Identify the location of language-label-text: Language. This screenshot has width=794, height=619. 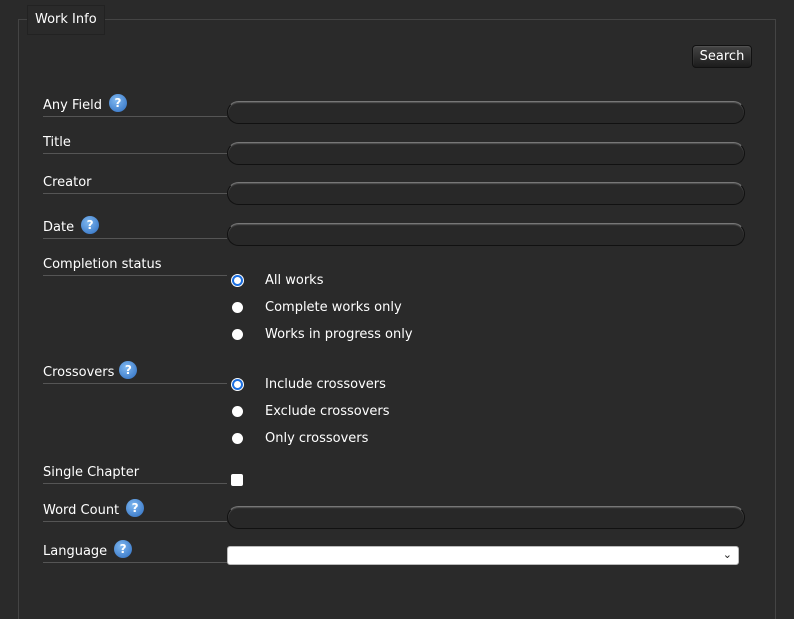
(75, 551).